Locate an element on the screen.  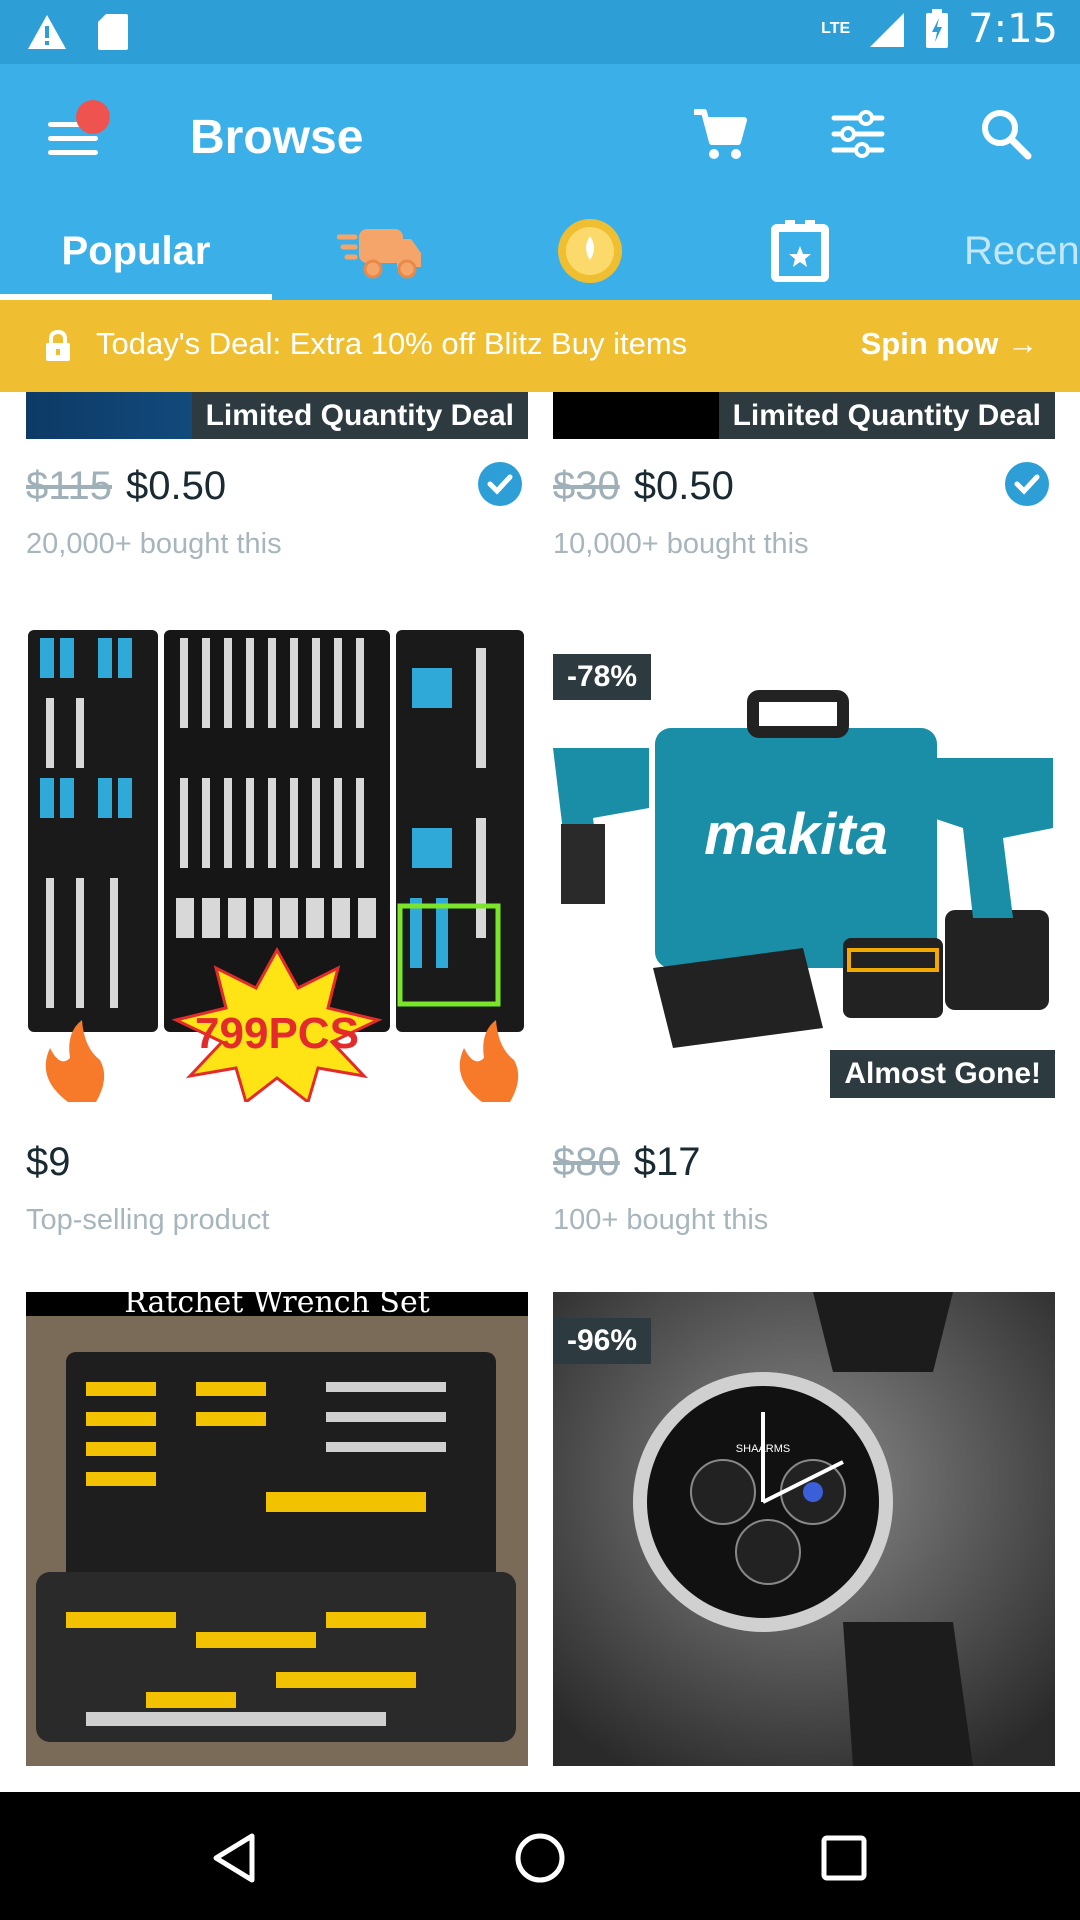
home-icon is located at coordinates (540, 1858).